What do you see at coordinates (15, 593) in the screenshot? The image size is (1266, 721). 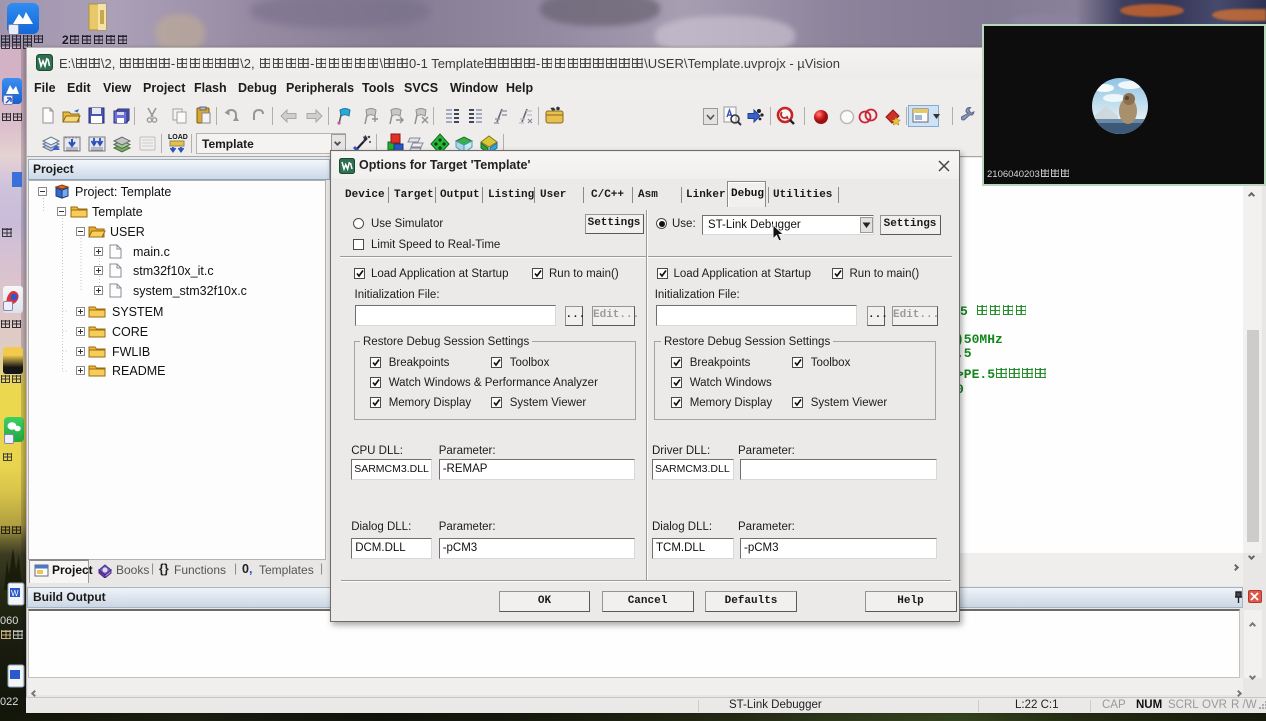 I see `svg-text: W` at bounding box center [15, 593].